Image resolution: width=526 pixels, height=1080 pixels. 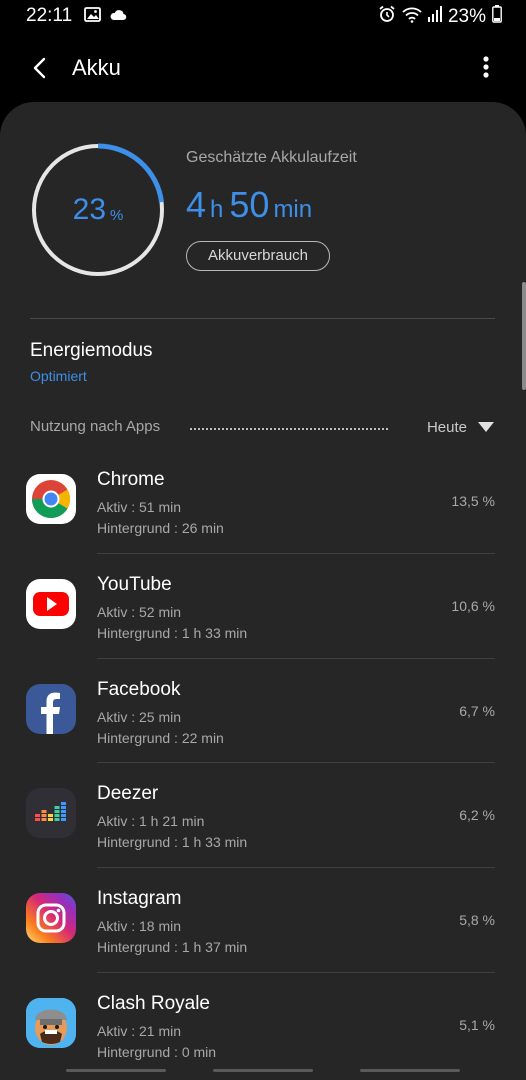 What do you see at coordinates (51, 603) in the screenshot?
I see `youtube-icon` at bounding box center [51, 603].